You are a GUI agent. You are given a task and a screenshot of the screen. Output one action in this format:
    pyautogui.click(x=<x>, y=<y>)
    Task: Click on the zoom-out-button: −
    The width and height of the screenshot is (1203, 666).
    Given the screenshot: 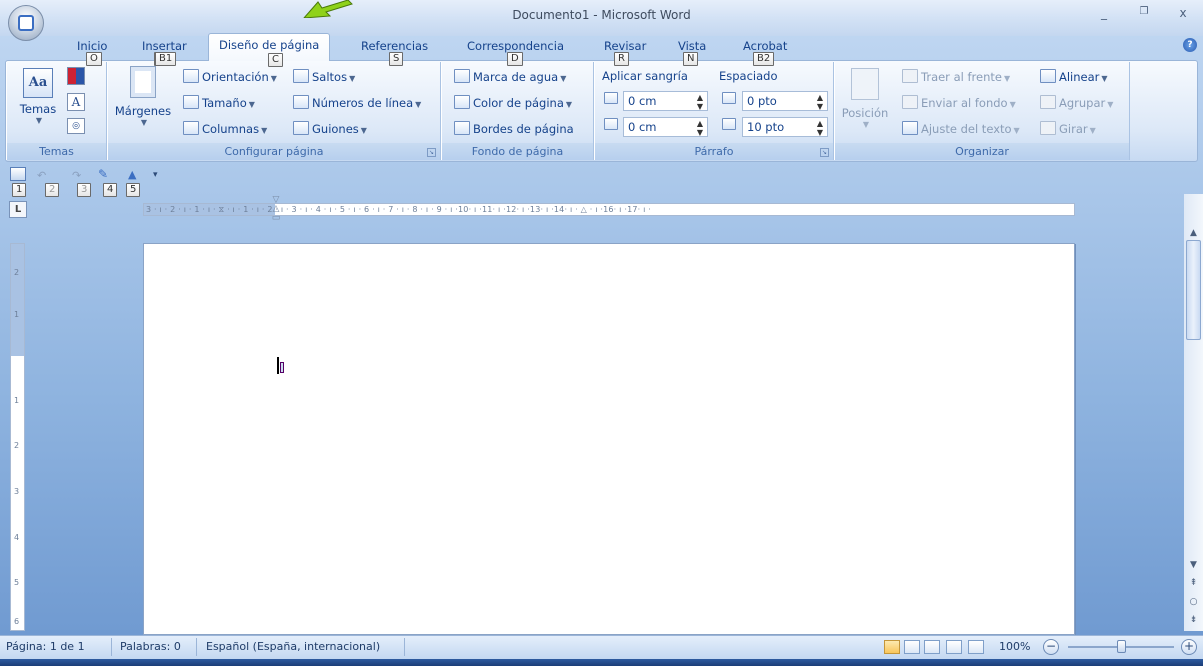 What is the action you would take?
    pyautogui.click(x=1051, y=647)
    